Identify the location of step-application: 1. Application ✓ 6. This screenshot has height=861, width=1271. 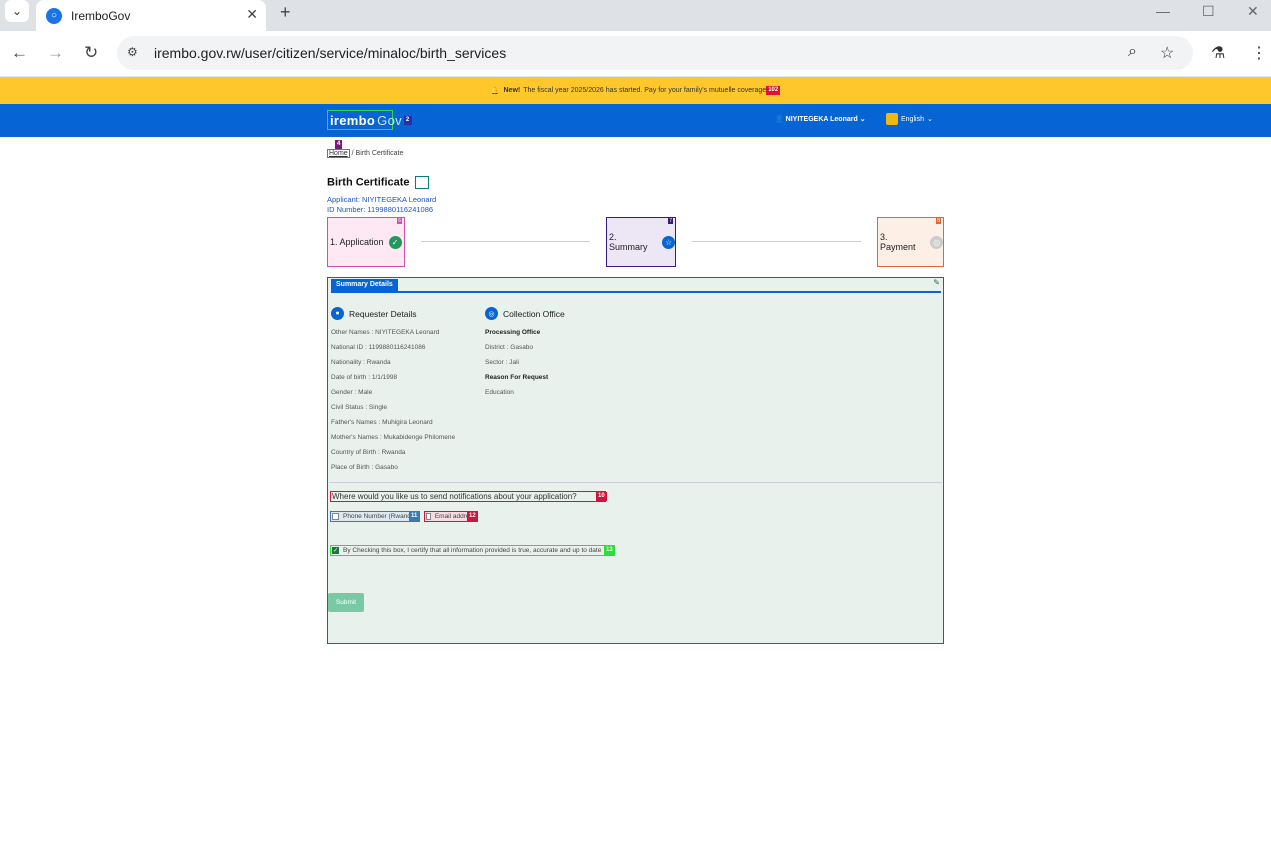
(366, 242).